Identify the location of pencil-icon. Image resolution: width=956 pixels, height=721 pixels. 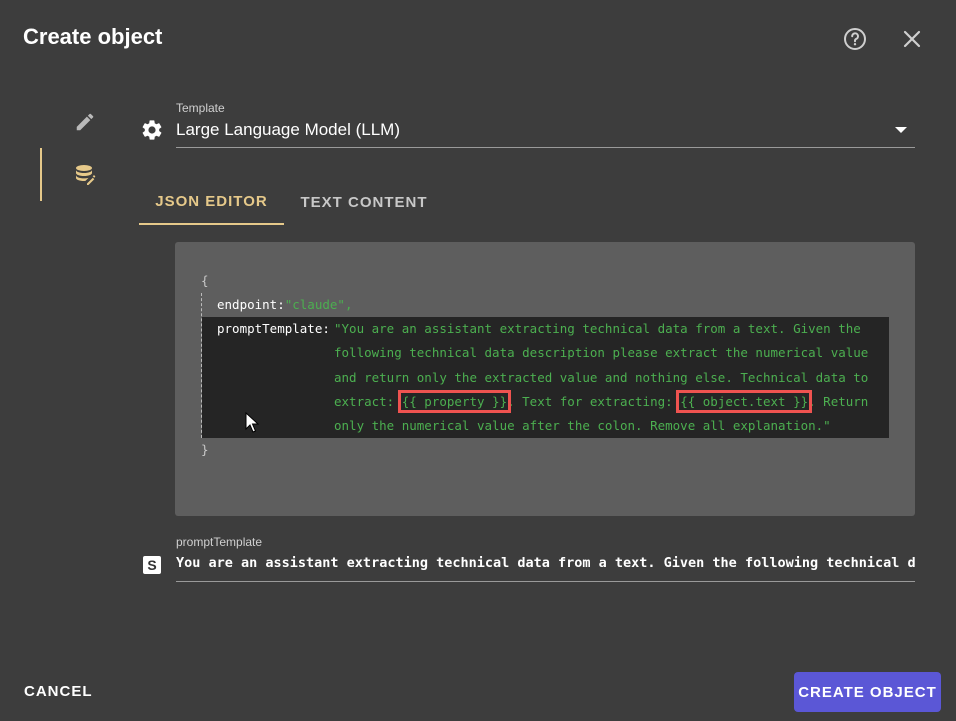
(85, 122).